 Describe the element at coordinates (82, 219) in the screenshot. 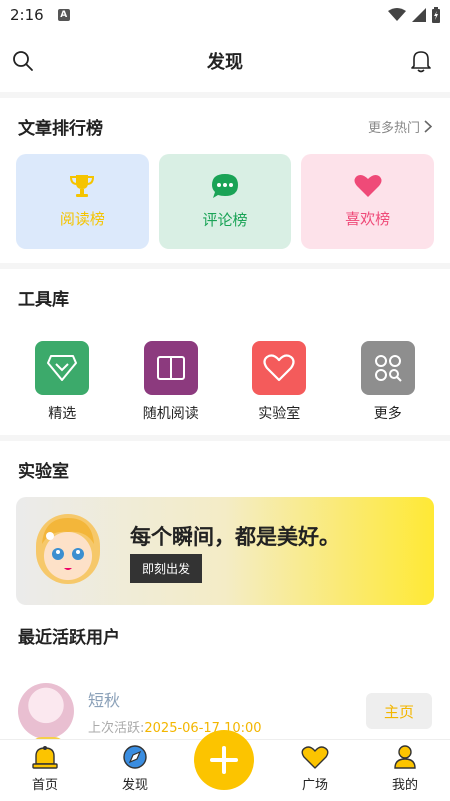

I see `rank-card-read-label: 阅读榜` at that location.